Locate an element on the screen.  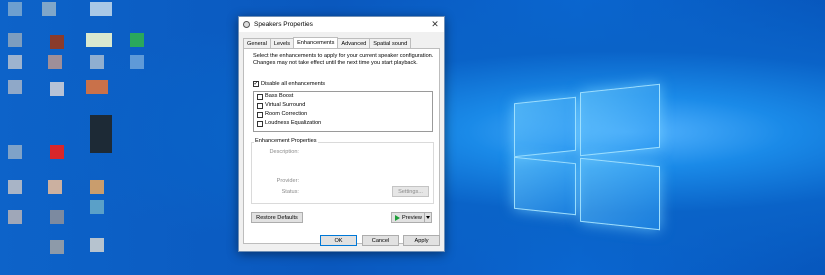
enhancement-label: Loudness Equalization is located at coordinates (293, 123).